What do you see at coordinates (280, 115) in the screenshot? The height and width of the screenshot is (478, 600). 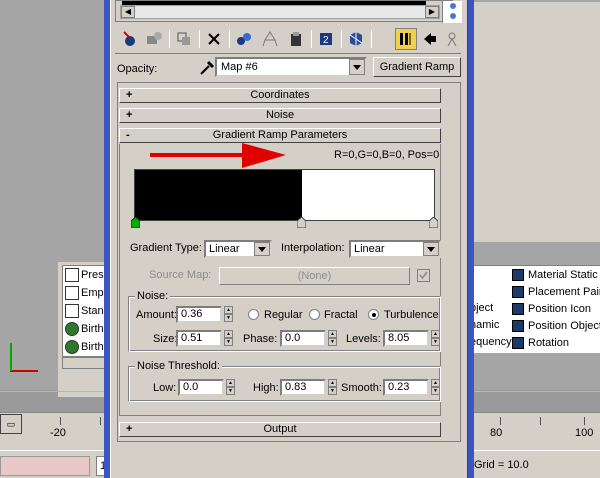 I see `noise-rollout: + Noise` at bounding box center [280, 115].